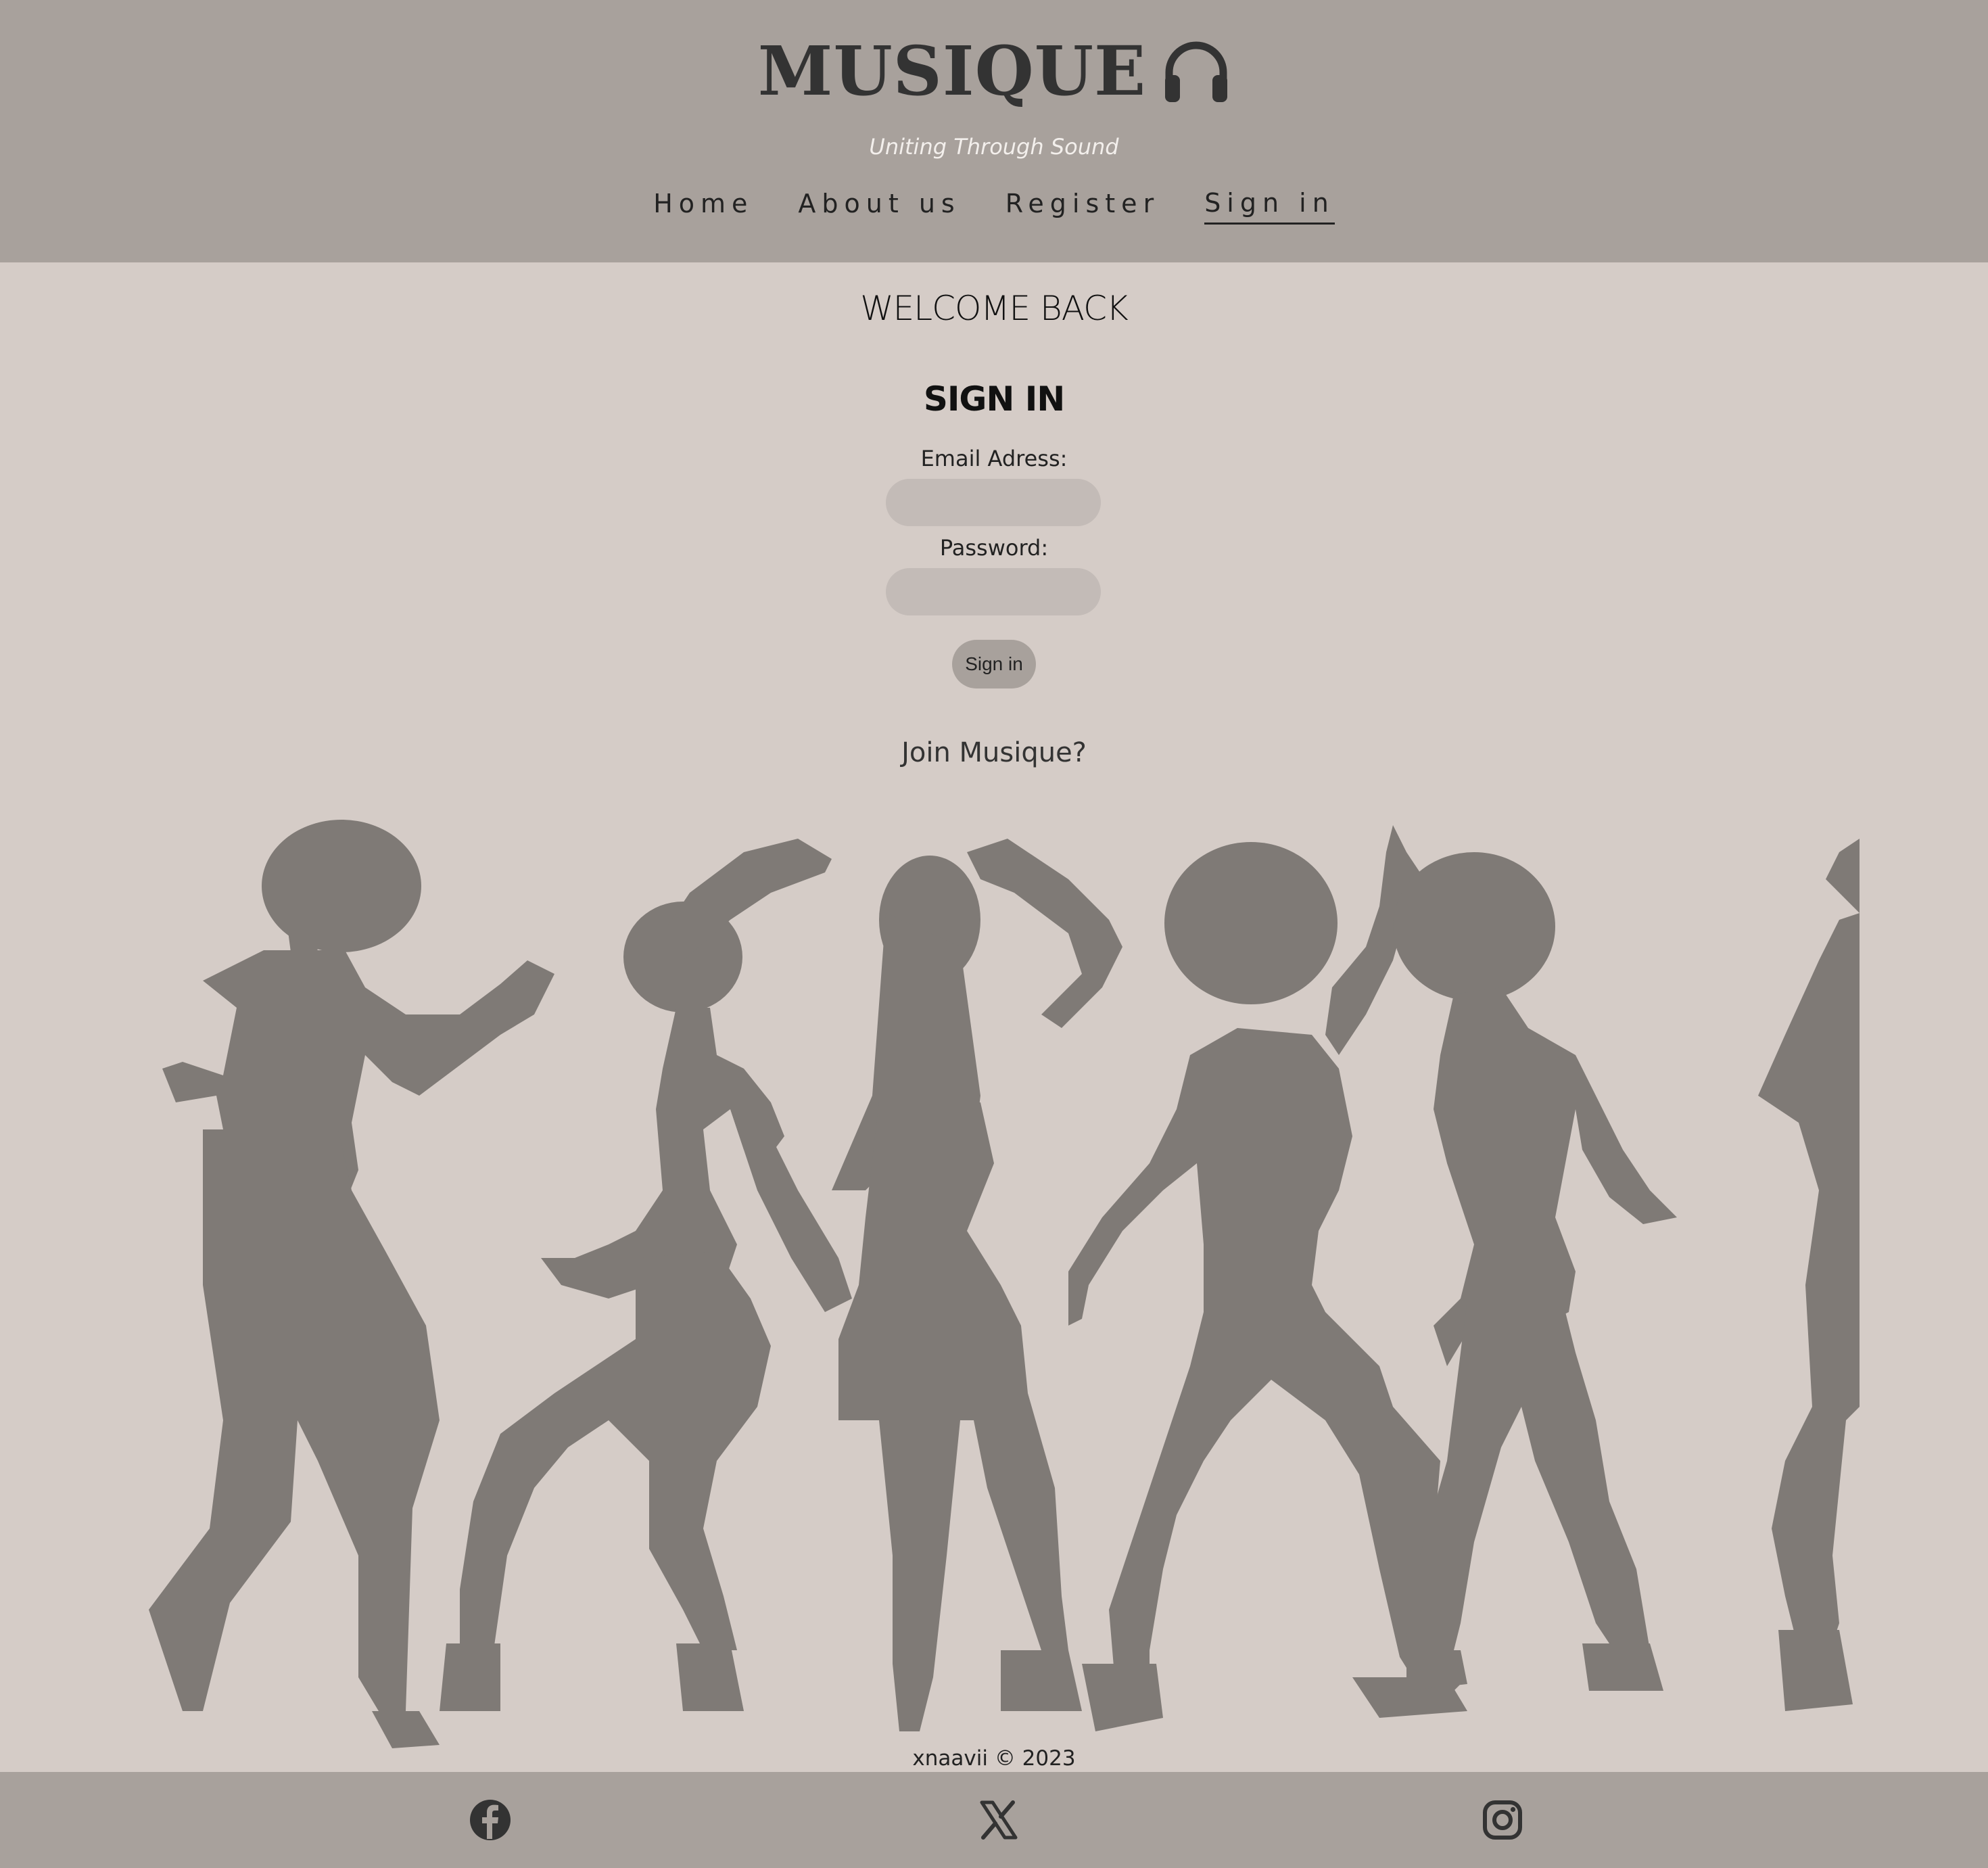 The image size is (1988, 1868). Describe the element at coordinates (994, 147) in the screenshot. I see `site-tagline: Uniting Through Sound` at that location.